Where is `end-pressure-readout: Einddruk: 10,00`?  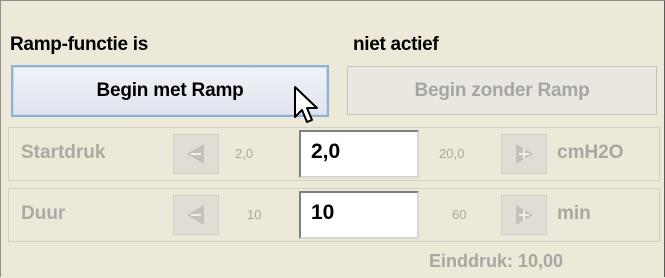 end-pressure-readout: Einddruk: 10,00 is located at coordinates (496, 261).